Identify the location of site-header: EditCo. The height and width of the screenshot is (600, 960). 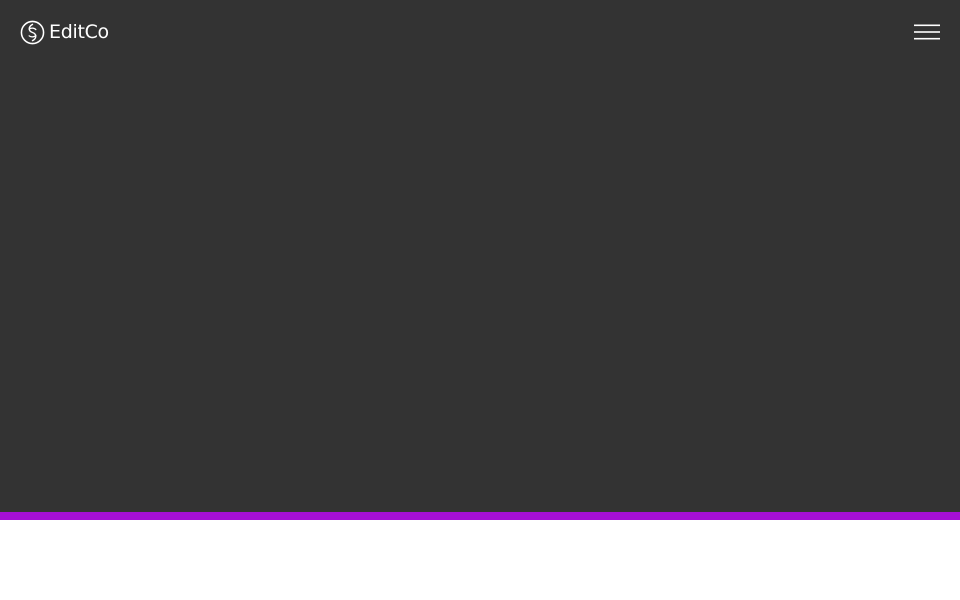
(480, 32).